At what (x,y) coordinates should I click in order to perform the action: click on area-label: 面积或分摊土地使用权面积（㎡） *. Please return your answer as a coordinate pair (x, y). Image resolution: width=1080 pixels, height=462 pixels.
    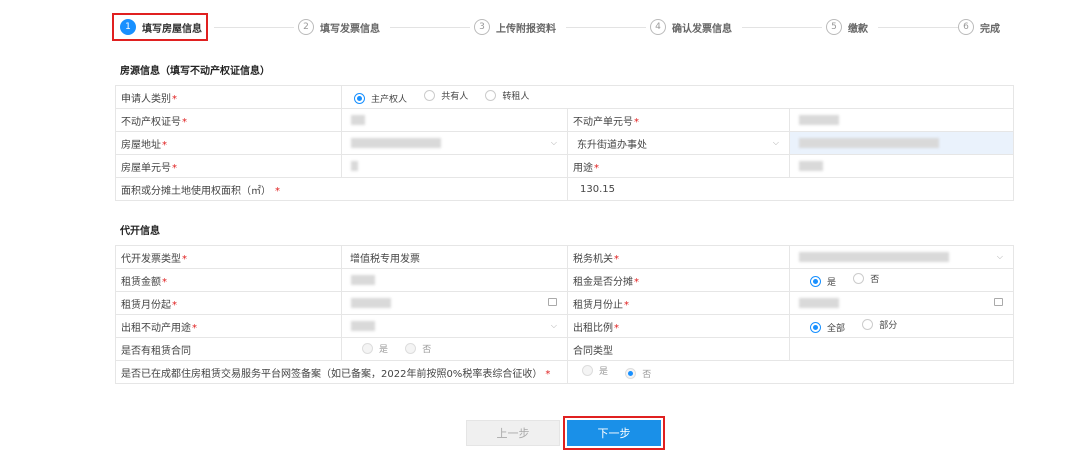
    Looking at the image, I should click on (341, 189).